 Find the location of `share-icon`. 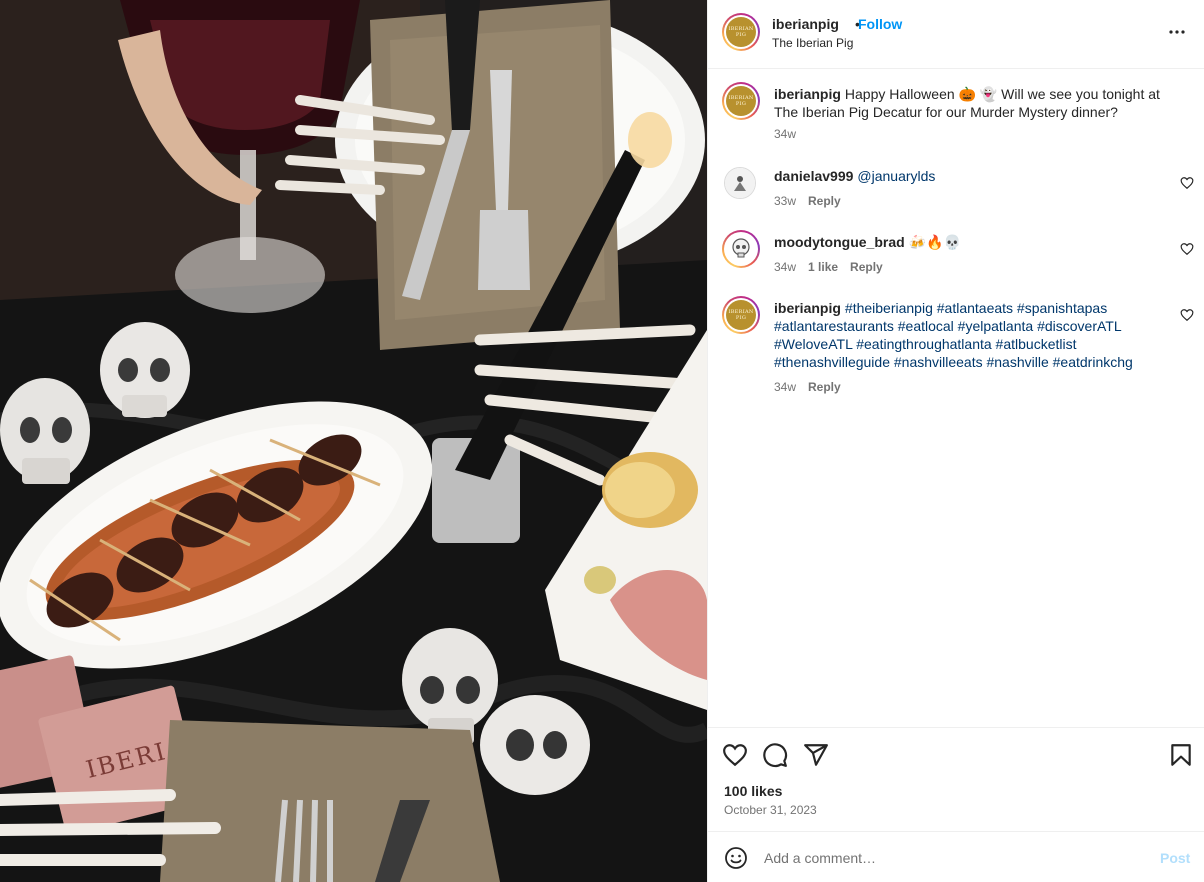

share-icon is located at coordinates (816, 755).